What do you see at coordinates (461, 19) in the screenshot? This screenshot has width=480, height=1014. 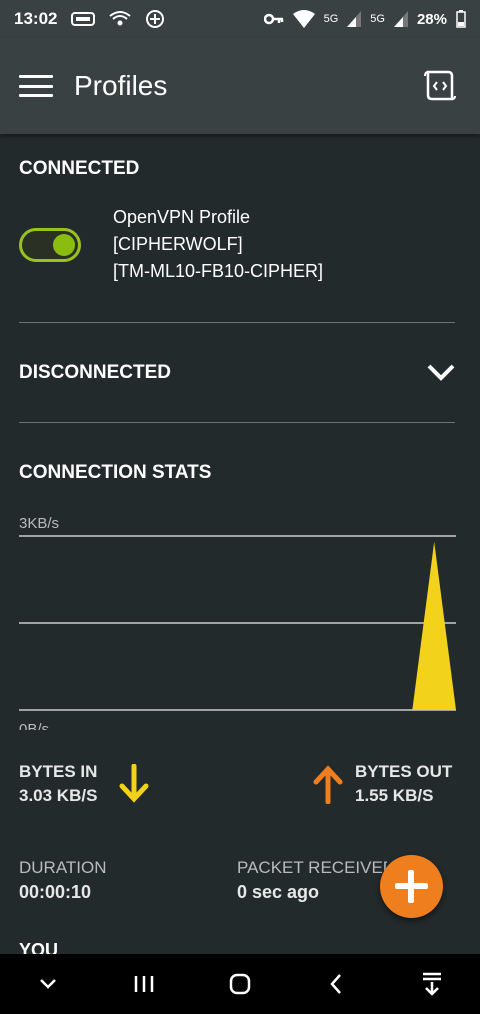 I see `battery-icon` at bounding box center [461, 19].